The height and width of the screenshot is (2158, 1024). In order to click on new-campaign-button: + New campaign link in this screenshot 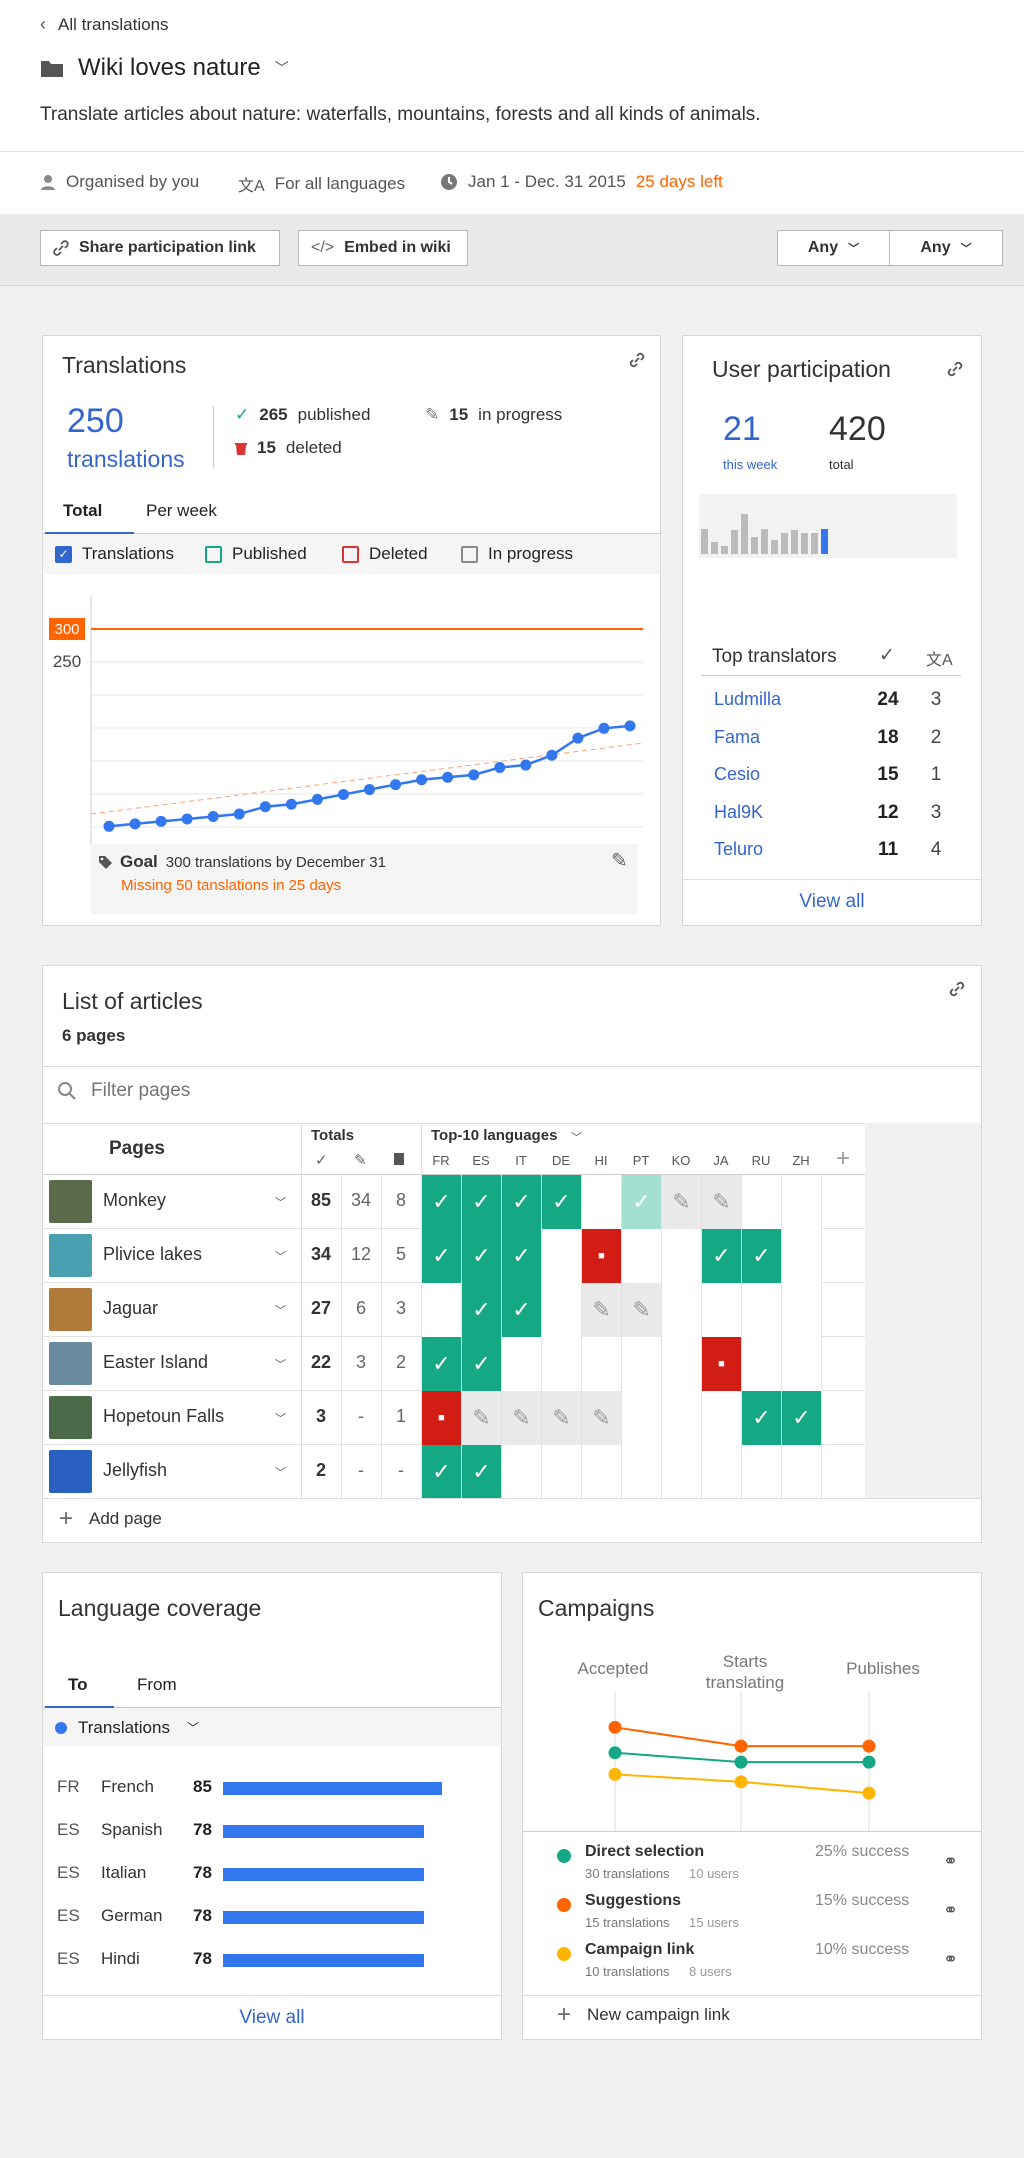, I will do `click(643, 2015)`.